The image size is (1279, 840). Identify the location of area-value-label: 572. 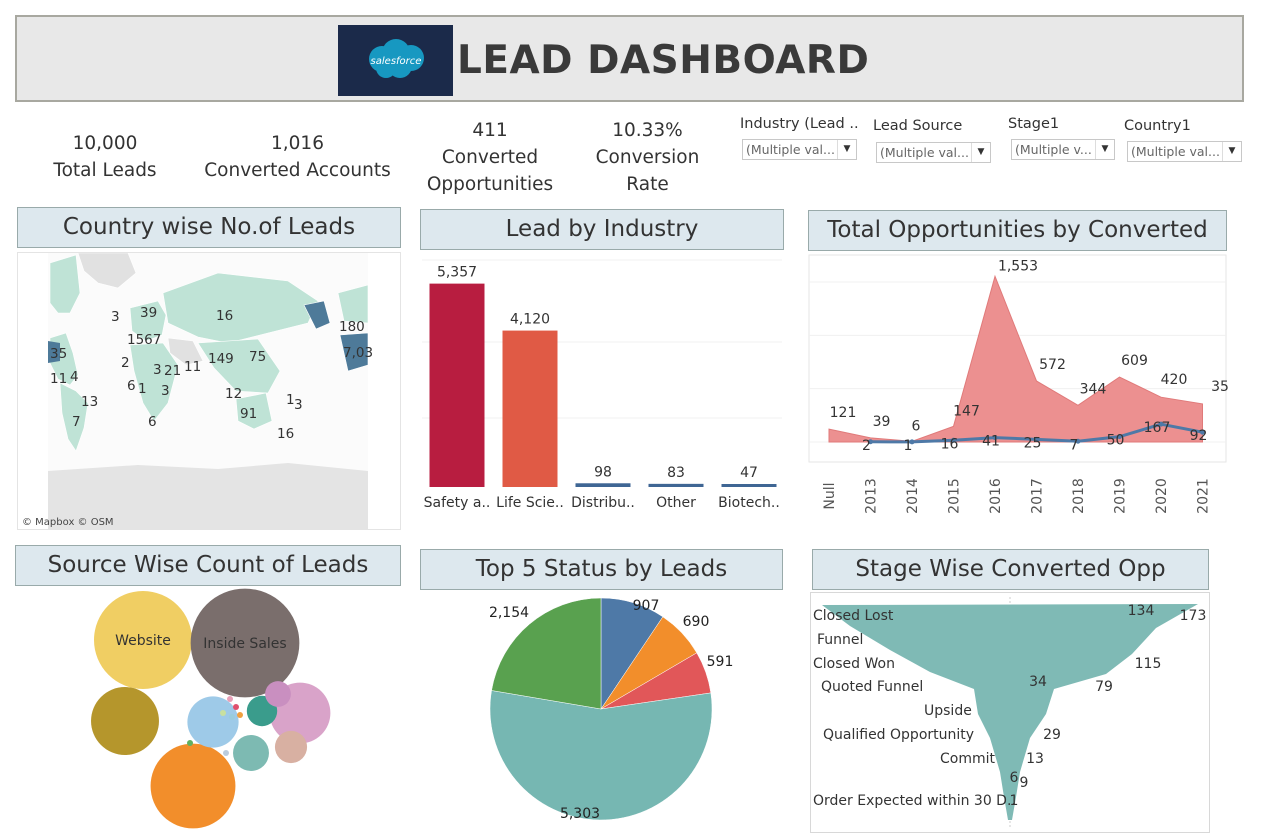
(1052, 365).